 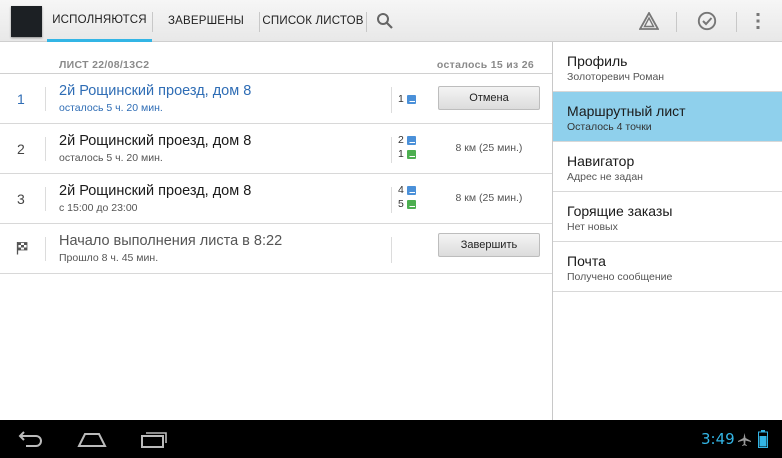 I want to click on button-label: Отмена, so click(x=489, y=98).